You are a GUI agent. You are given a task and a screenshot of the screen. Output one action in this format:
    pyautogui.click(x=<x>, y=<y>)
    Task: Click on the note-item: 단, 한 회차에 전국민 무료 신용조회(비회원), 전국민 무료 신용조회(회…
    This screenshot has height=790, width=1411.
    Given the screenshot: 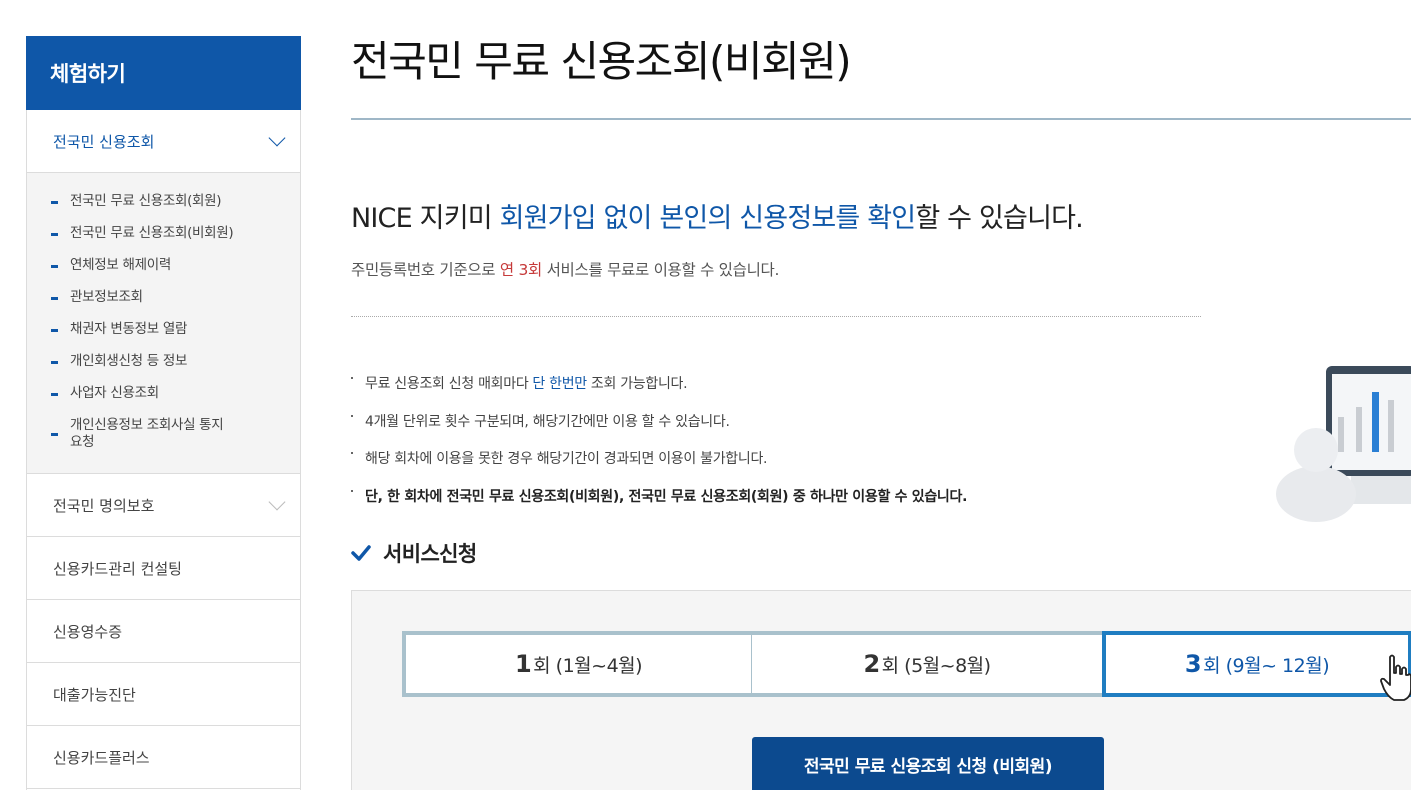 What is the action you would take?
    pyautogui.click(x=659, y=505)
    